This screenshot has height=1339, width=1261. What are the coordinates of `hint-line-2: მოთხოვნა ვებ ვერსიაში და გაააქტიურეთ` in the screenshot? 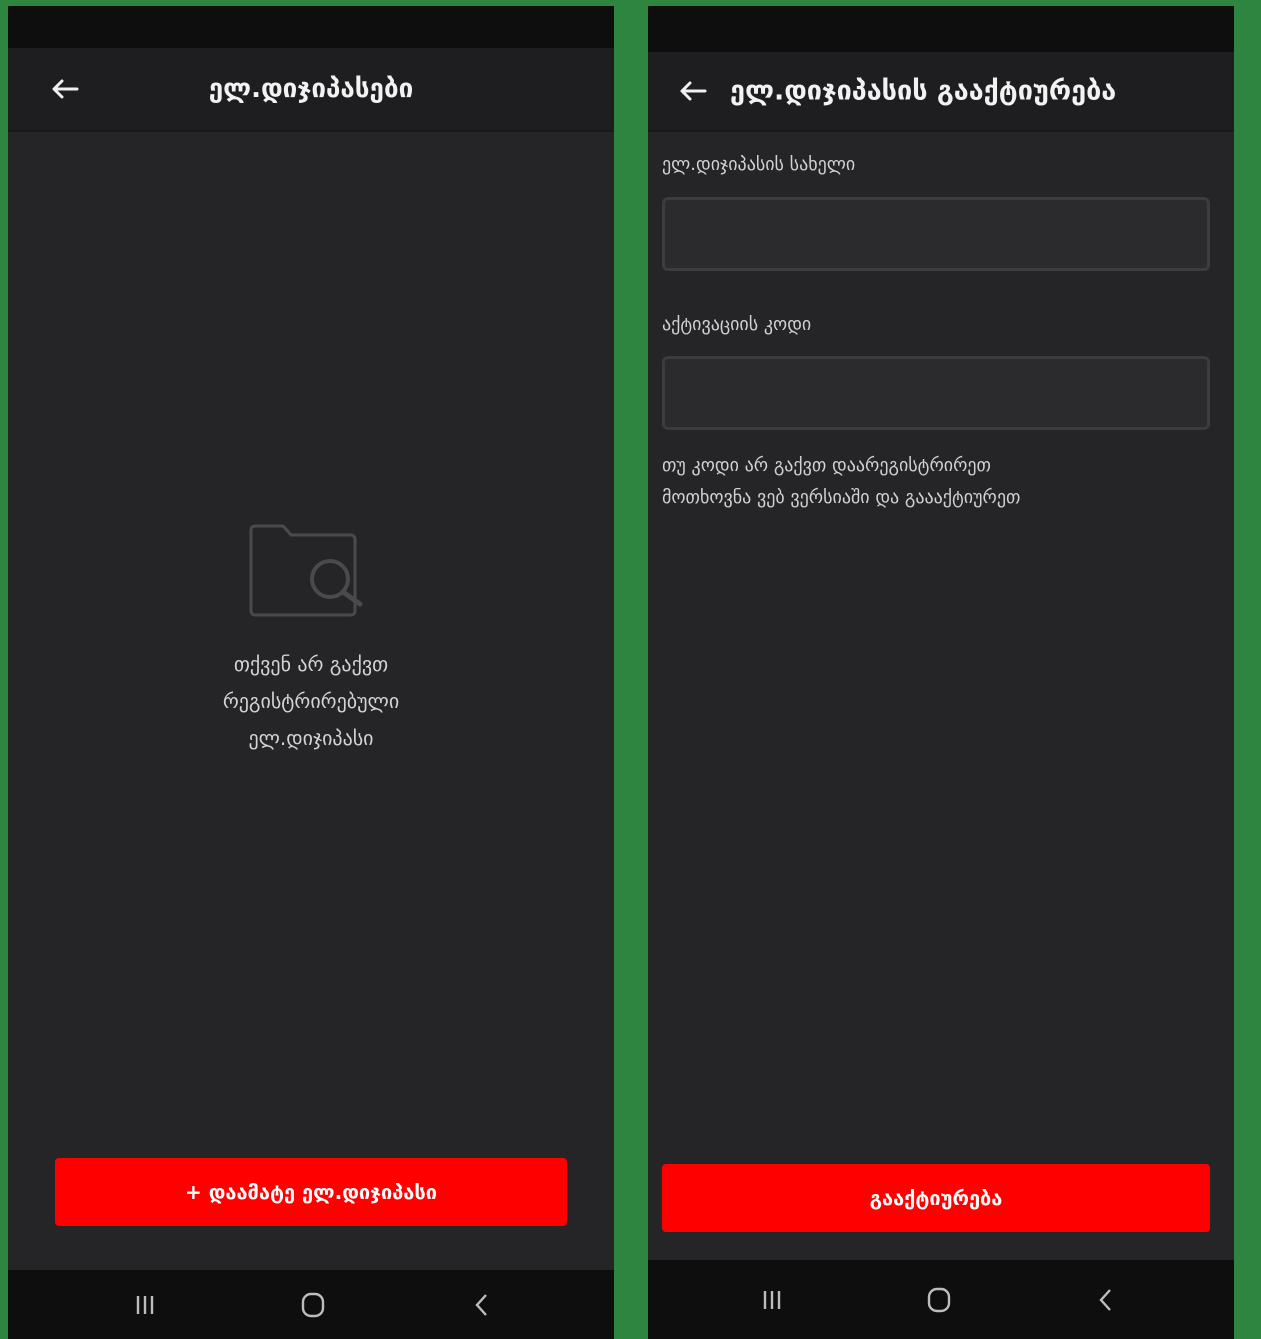 It's located at (841, 497).